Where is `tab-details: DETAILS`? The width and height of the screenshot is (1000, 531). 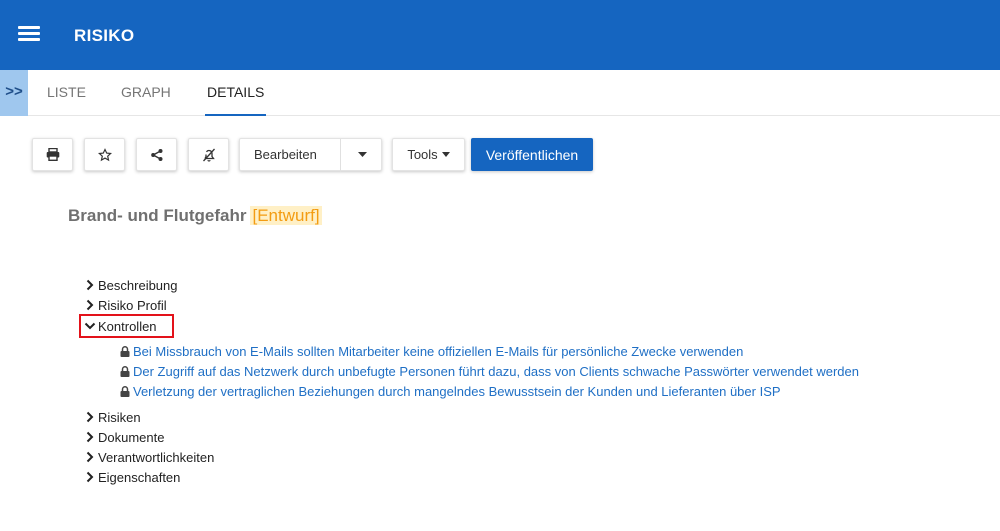
tab-details: DETAILS is located at coordinates (236, 93).